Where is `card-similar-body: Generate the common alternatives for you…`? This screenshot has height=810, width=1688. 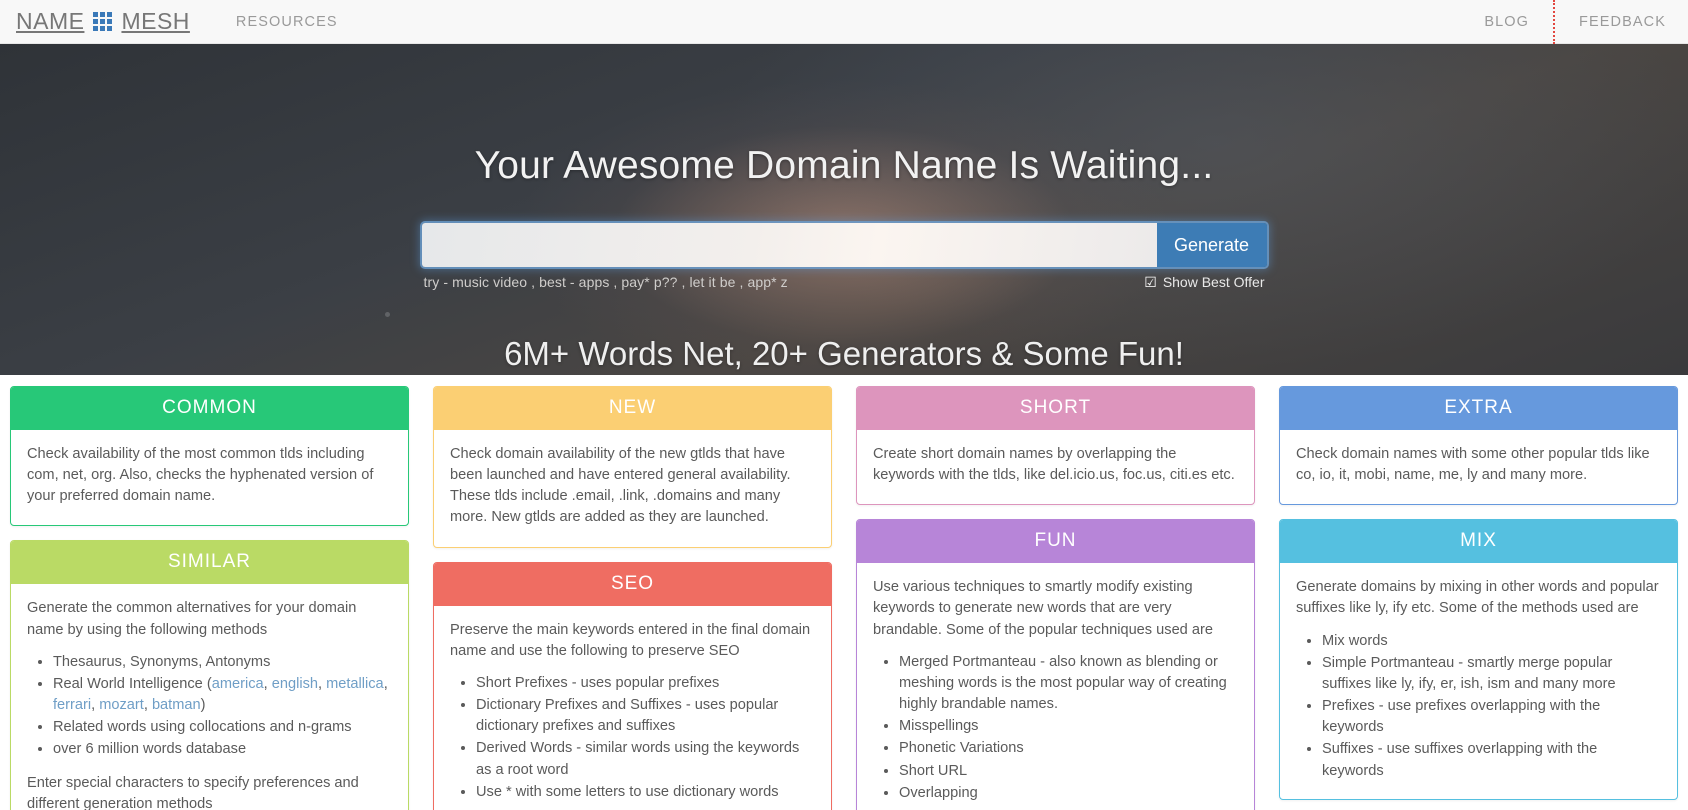 card-similar-body: Generate the common alternatives for you… is located at coordinates (209, 697).